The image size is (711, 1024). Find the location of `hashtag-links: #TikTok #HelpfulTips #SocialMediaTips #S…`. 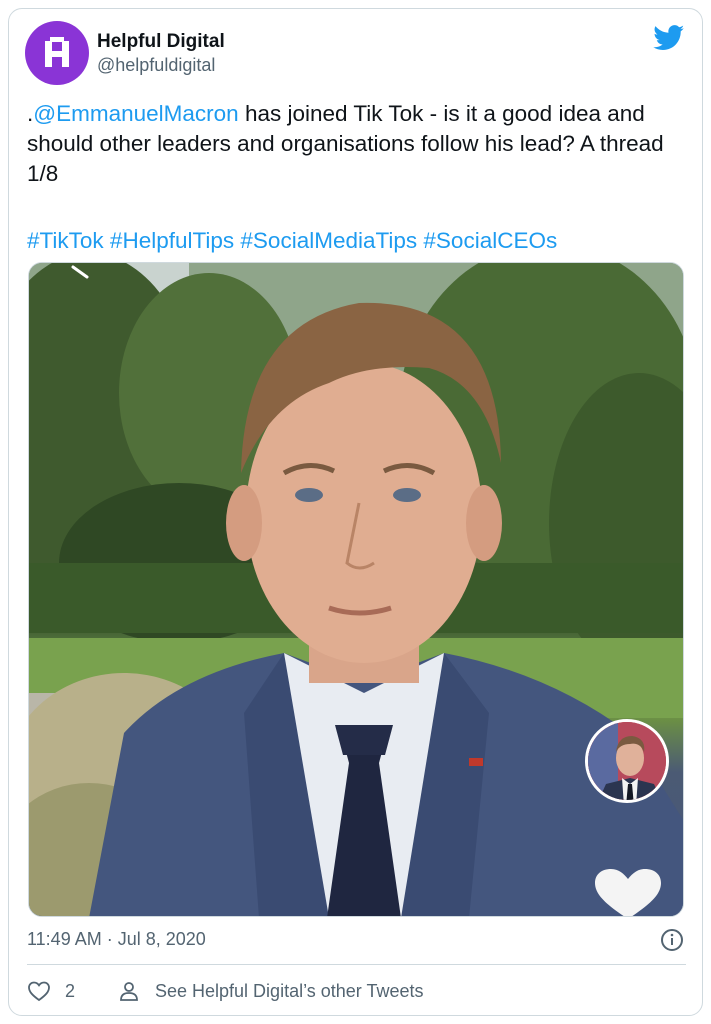

hashtag-links: #TikTok #HelpfulTips #SocialMediaTips #S… is located at coordinates (359, 241).